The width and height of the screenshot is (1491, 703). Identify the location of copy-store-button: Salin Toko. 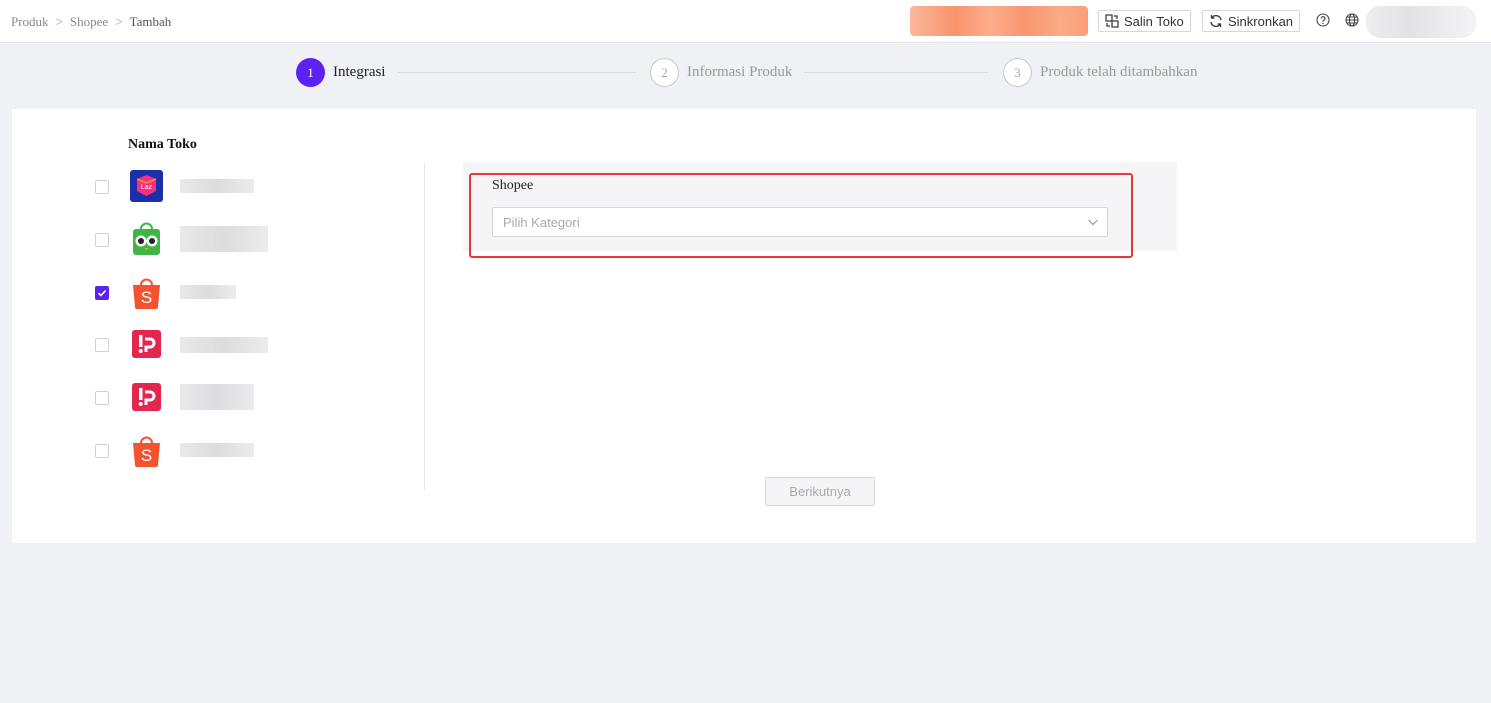
(1144, 21).